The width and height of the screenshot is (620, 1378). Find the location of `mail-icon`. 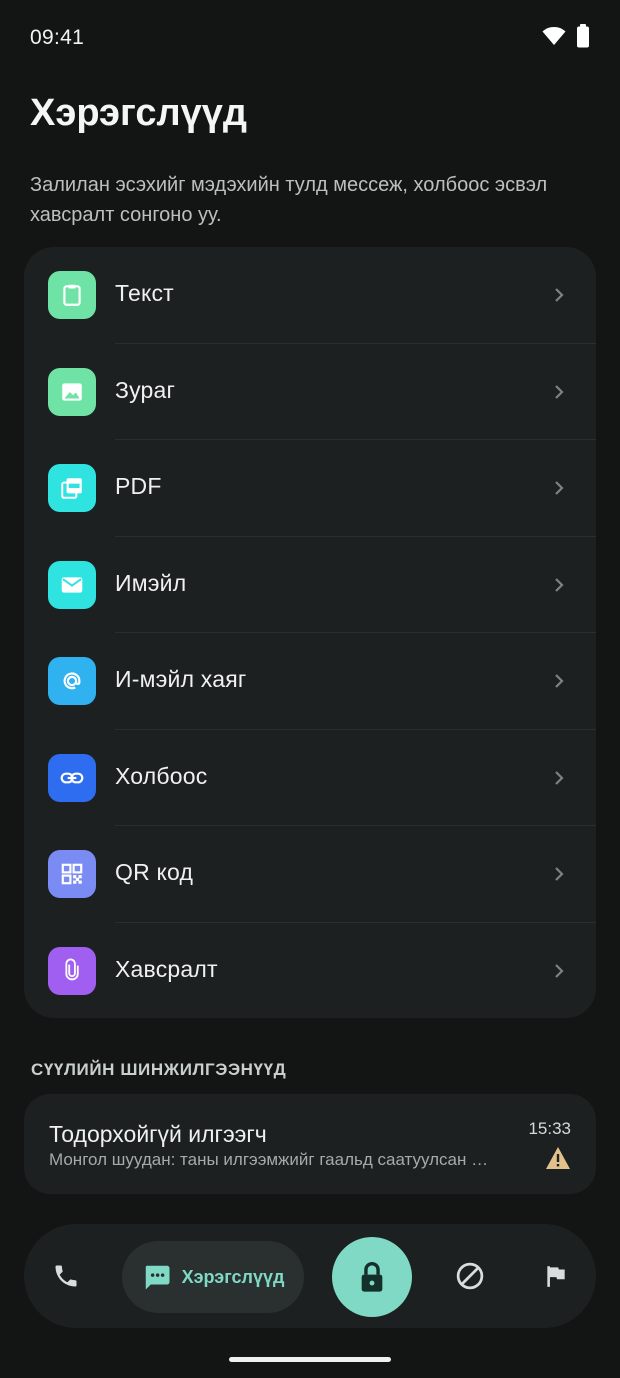

mail-icon is located at coordinates (72, 584).